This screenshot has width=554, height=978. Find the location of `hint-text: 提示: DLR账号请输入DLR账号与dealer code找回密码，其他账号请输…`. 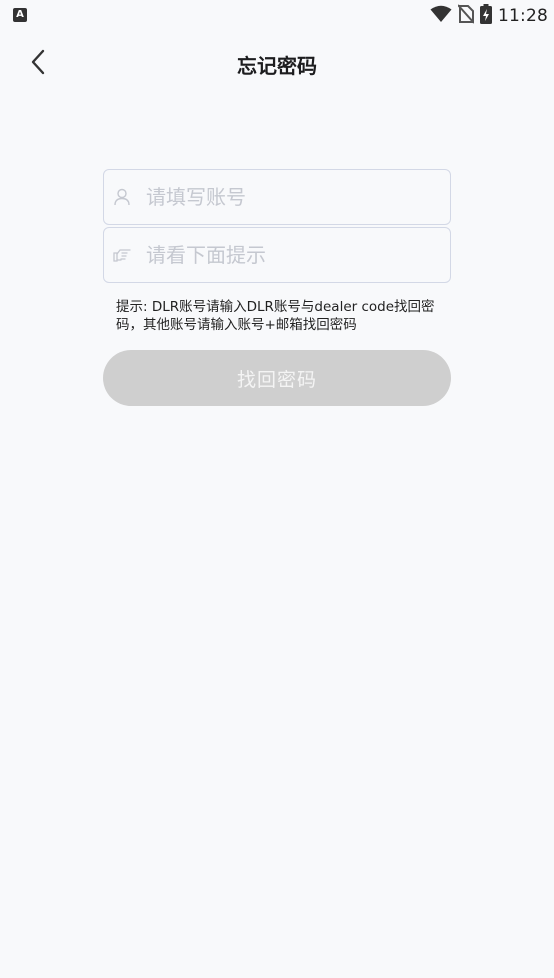

hint-text: 提示: DLR账号请输入DLR账号与dealer code找回密码，其他账号请输… is located at coordinates (275, 316).